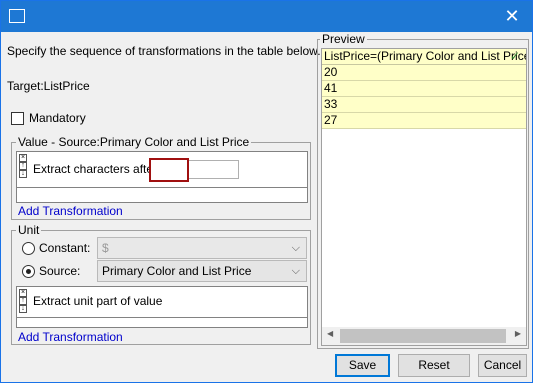 Image resolution: width=533 pixels, height=383 pixels. I want to click on save-button: Save, so click(362, 365).